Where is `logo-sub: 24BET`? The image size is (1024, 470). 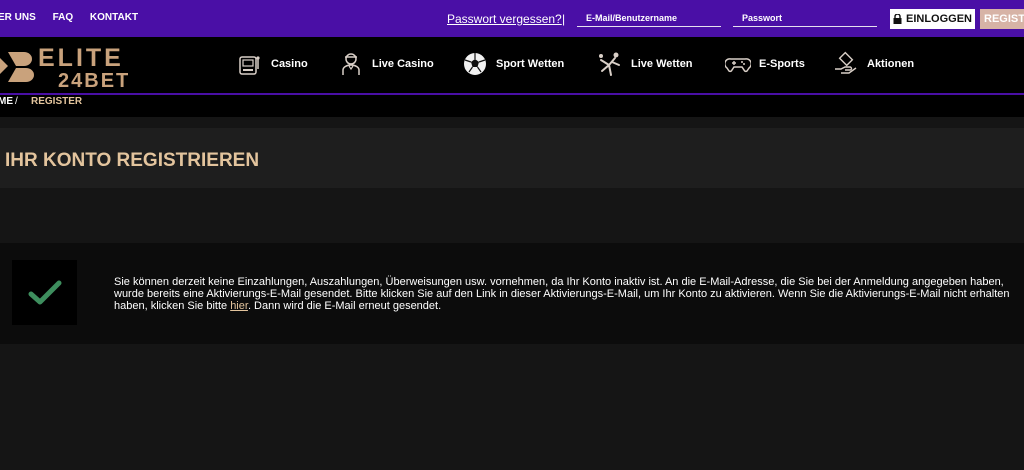
logo-sub: 24BET is located at coordinates (94, 81).